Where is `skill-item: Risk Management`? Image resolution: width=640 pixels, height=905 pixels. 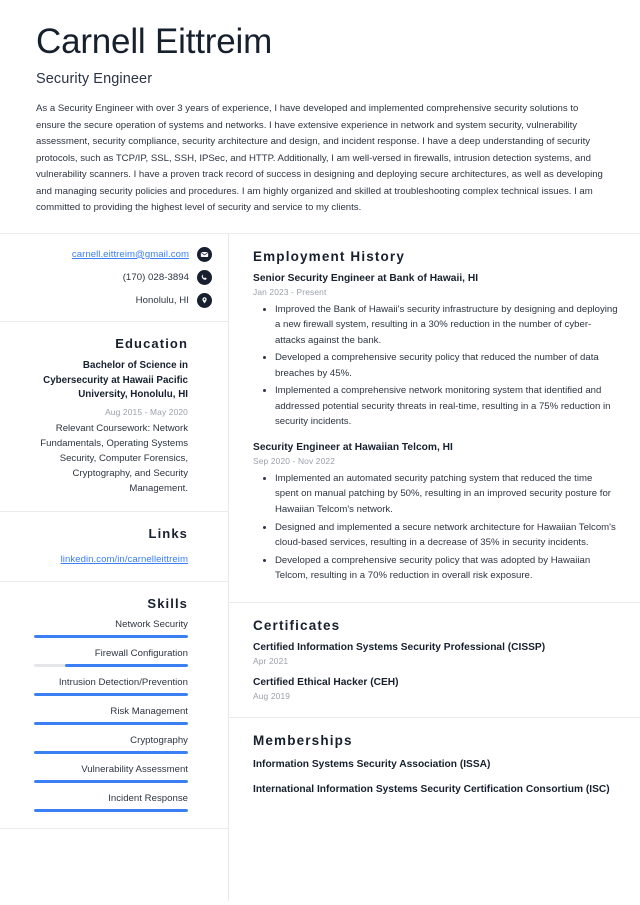
skill-item: Risk Management is located at coordinates (102, 716).